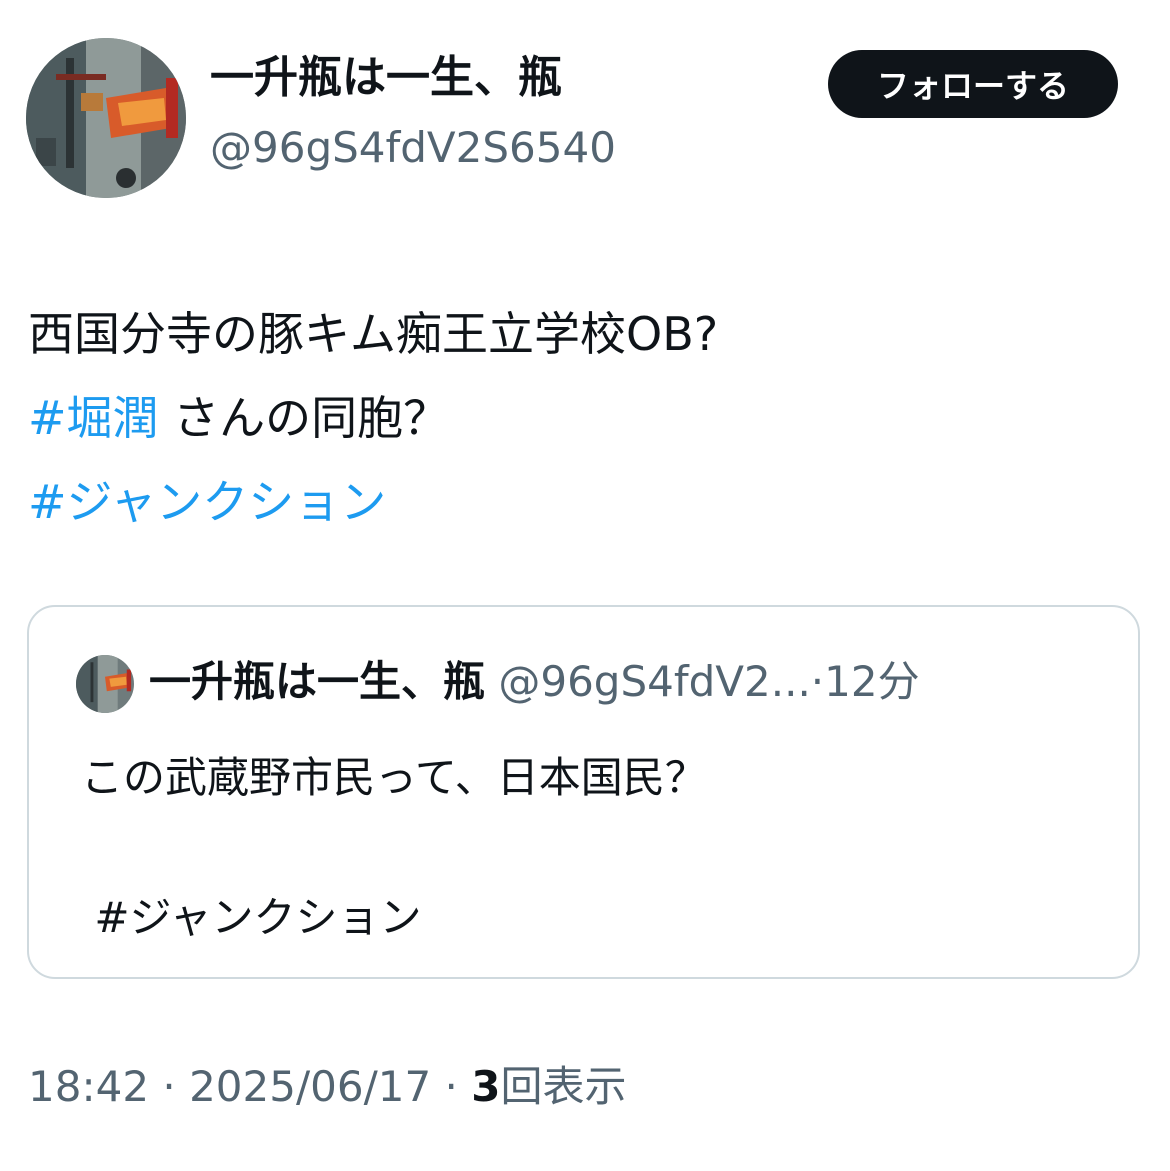 The width and height of the screenshot is (1170, 1171). What do you see at coordinates (105, 684) in the screenshot?
I see `quoted-author-avatar` at bounding box center [105, 684].